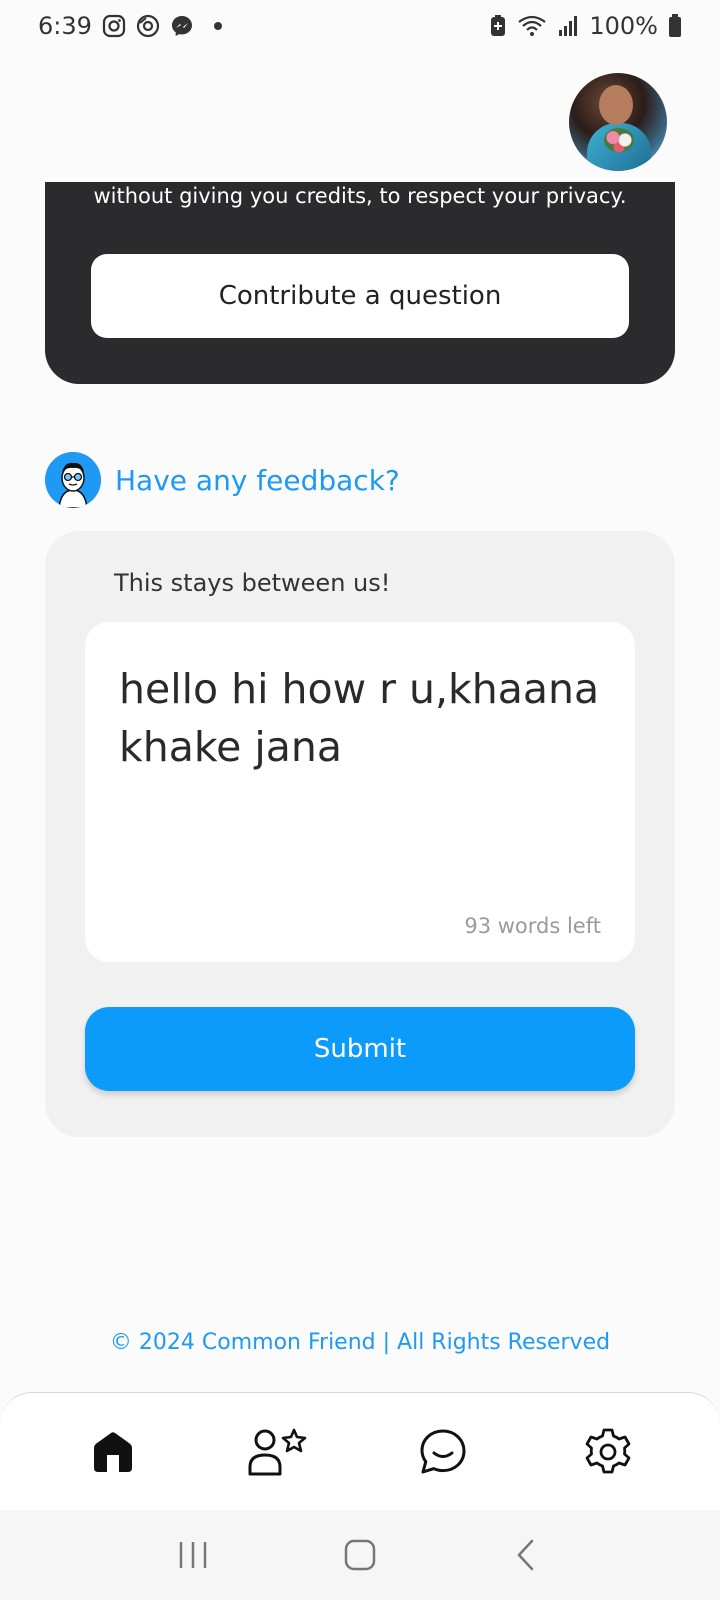 The image size is (720, 1600). Describe the element at coordinates (568, 26) in the screenshot. I see `signal-icon` at that location.